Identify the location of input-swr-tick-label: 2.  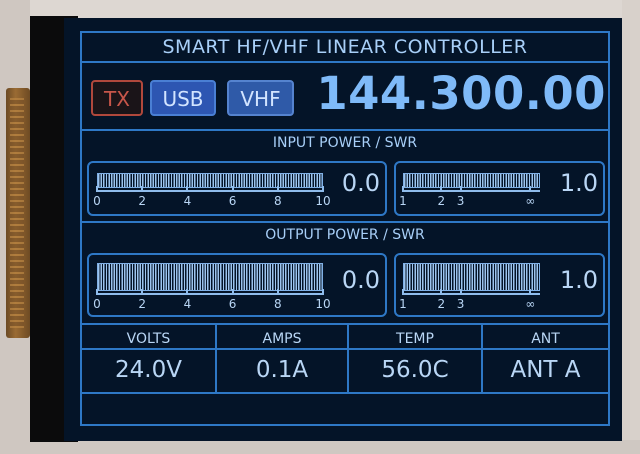
(441, 201).